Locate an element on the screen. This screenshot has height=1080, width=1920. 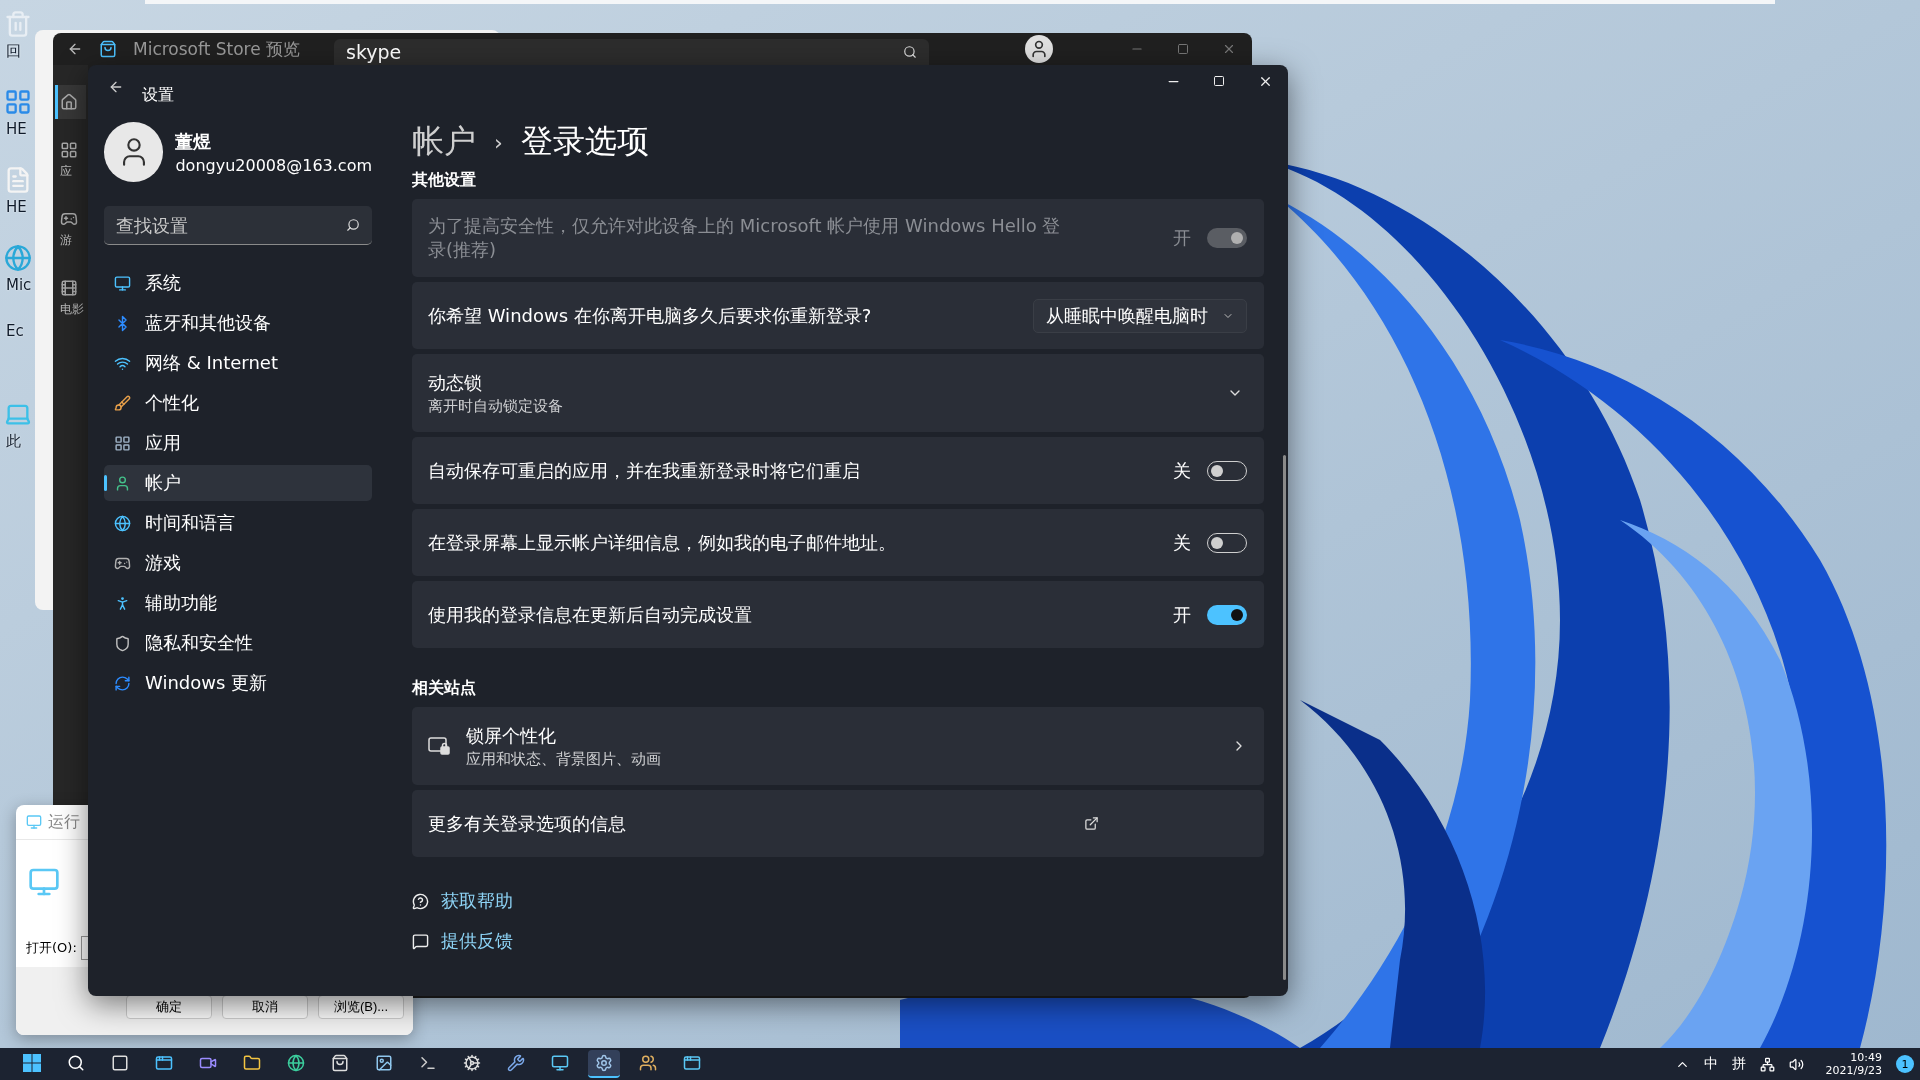
setting-text: 自动保存可重启的应用，并在我重新登录时将它们重启 is located at coordinates (644, 470).